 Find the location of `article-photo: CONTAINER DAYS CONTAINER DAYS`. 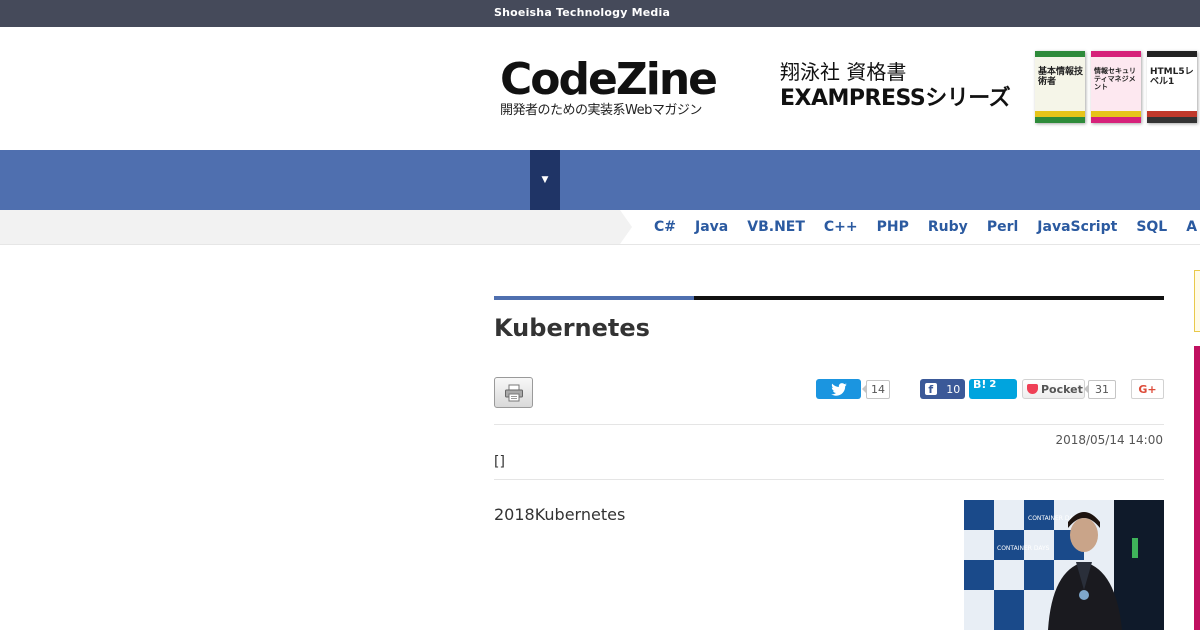

article-photo: CONTAINER DAYS CONTAINER DAYS is located at coordinates (1064, 565).